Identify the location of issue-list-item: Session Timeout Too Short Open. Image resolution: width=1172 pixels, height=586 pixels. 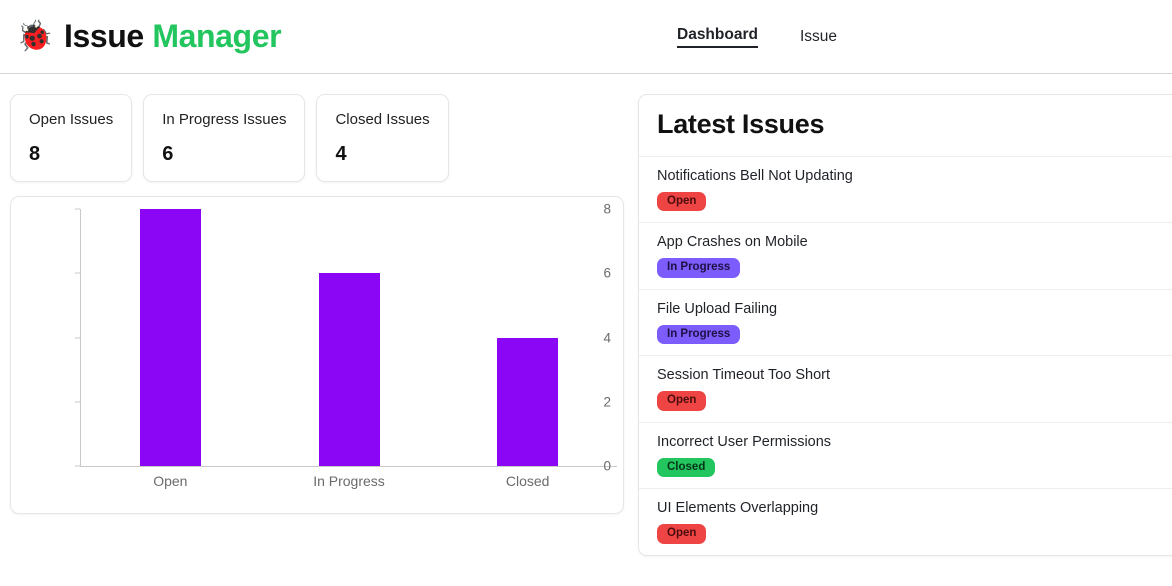
(905, 389).